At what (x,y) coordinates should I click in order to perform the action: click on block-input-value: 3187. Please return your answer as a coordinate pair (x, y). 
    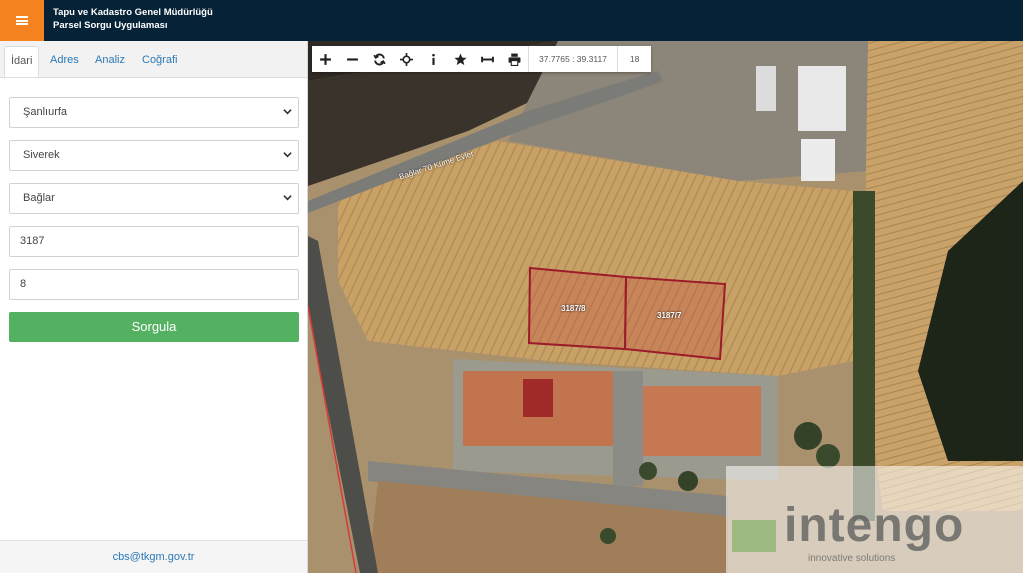
    Looking at the image, I should click on (32, 241).